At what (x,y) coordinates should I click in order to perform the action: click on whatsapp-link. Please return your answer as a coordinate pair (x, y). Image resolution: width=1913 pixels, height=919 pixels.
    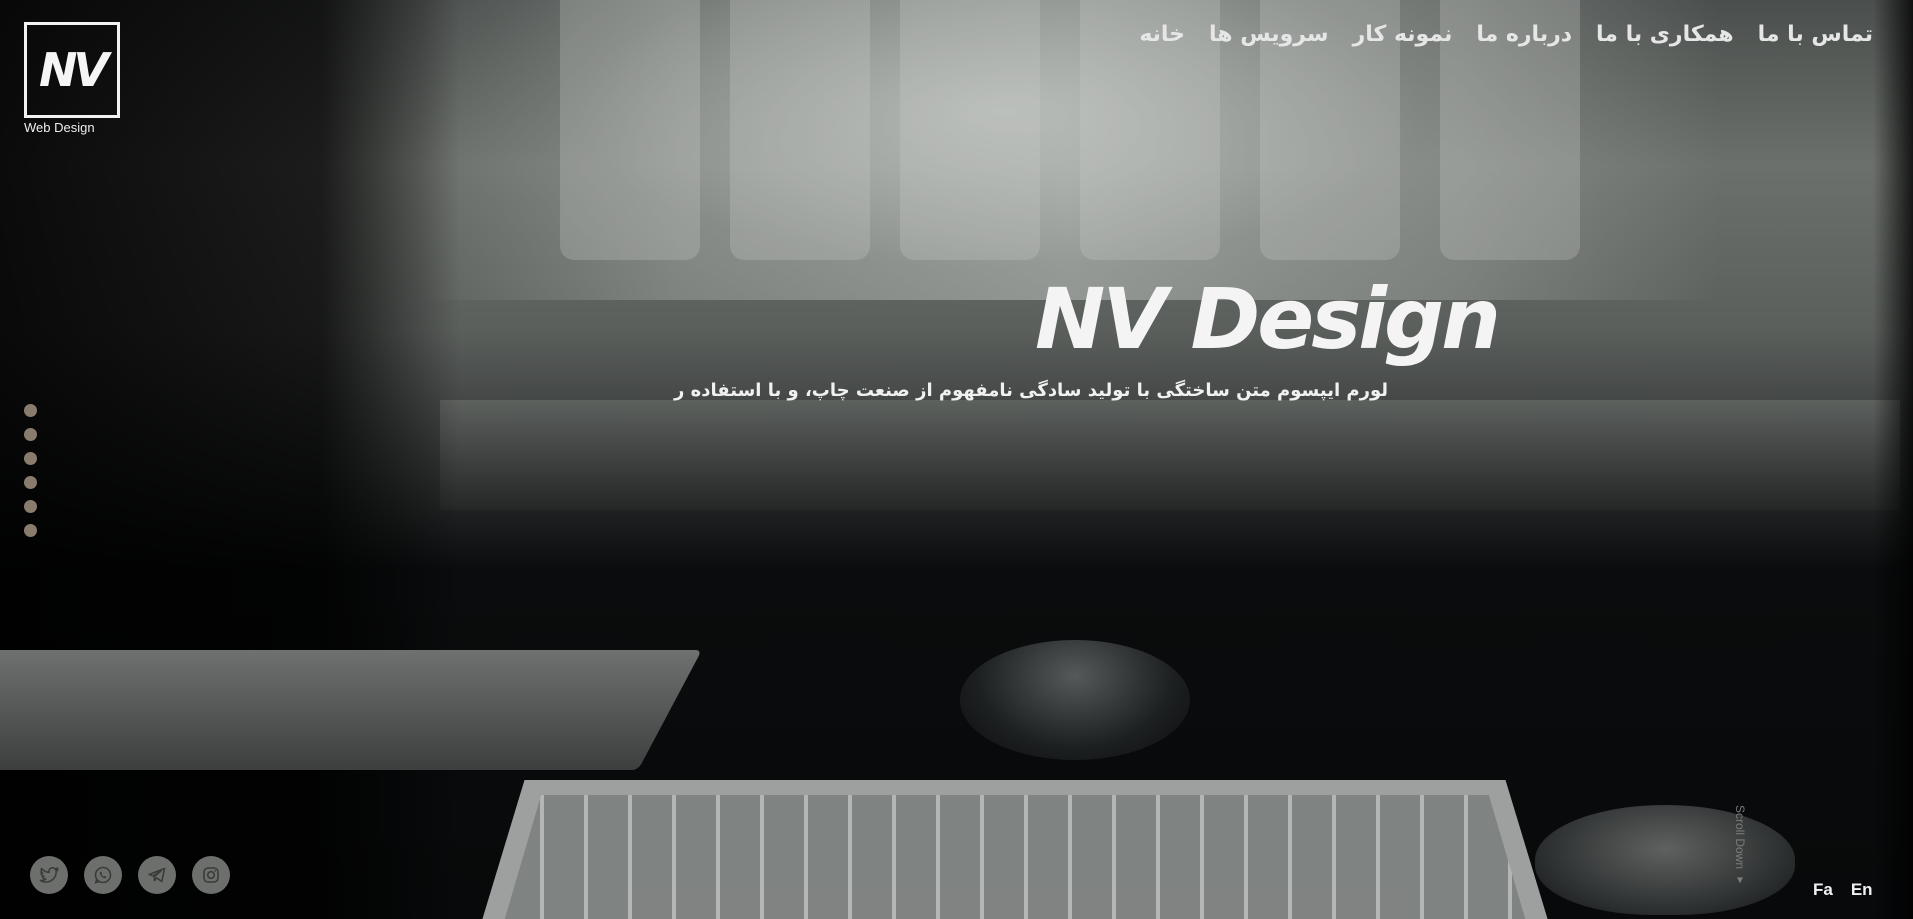
    Looking at the image, I should click on (103, 875).